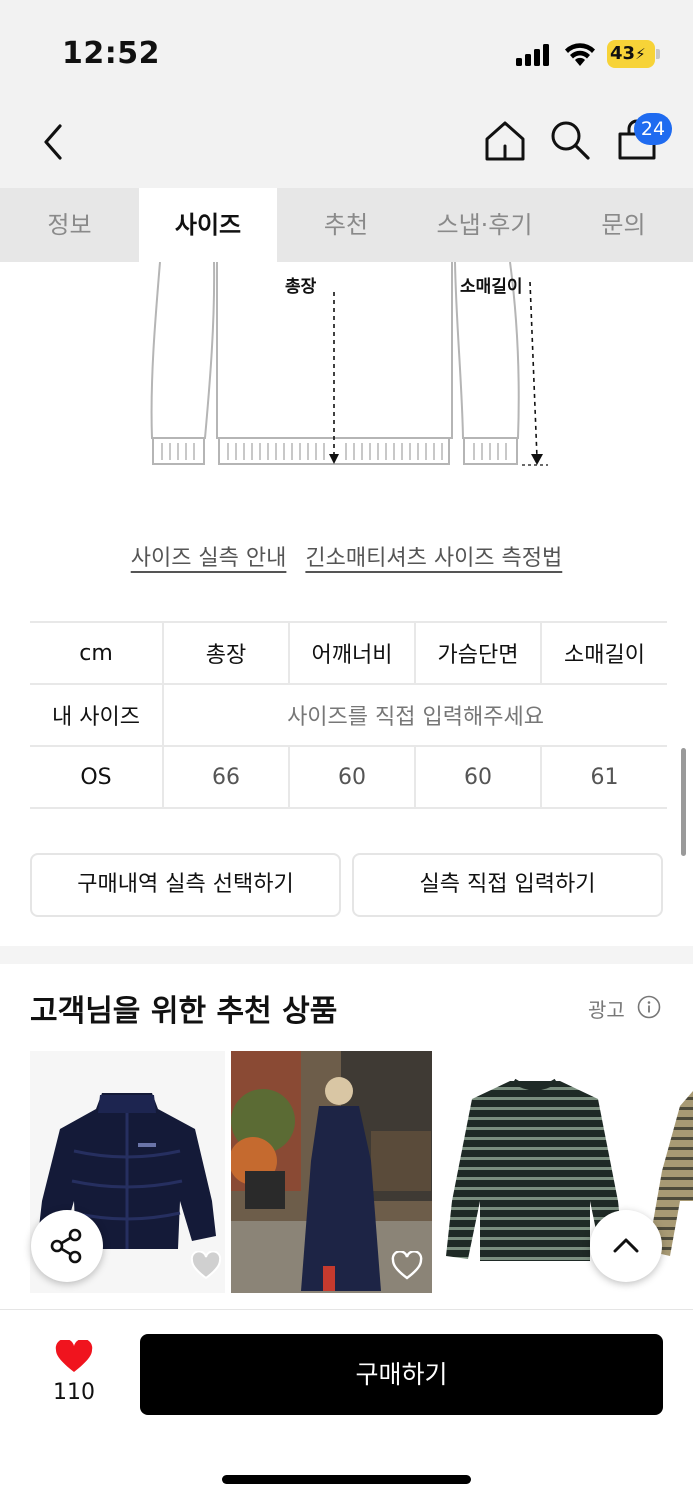  I want to click on tab-info: 정보, so click(69, 225).